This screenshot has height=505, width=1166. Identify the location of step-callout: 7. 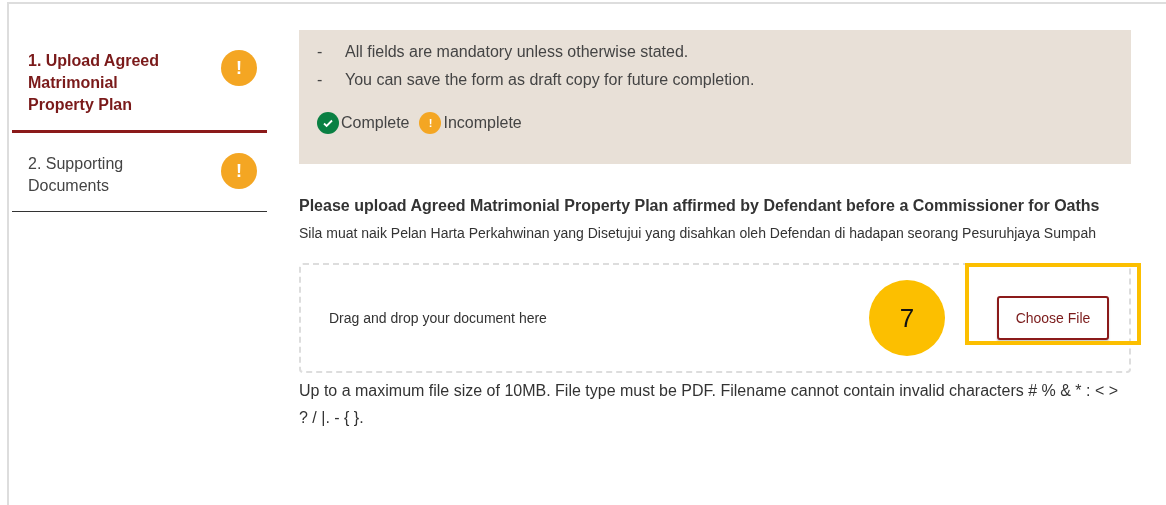
(907, 318).